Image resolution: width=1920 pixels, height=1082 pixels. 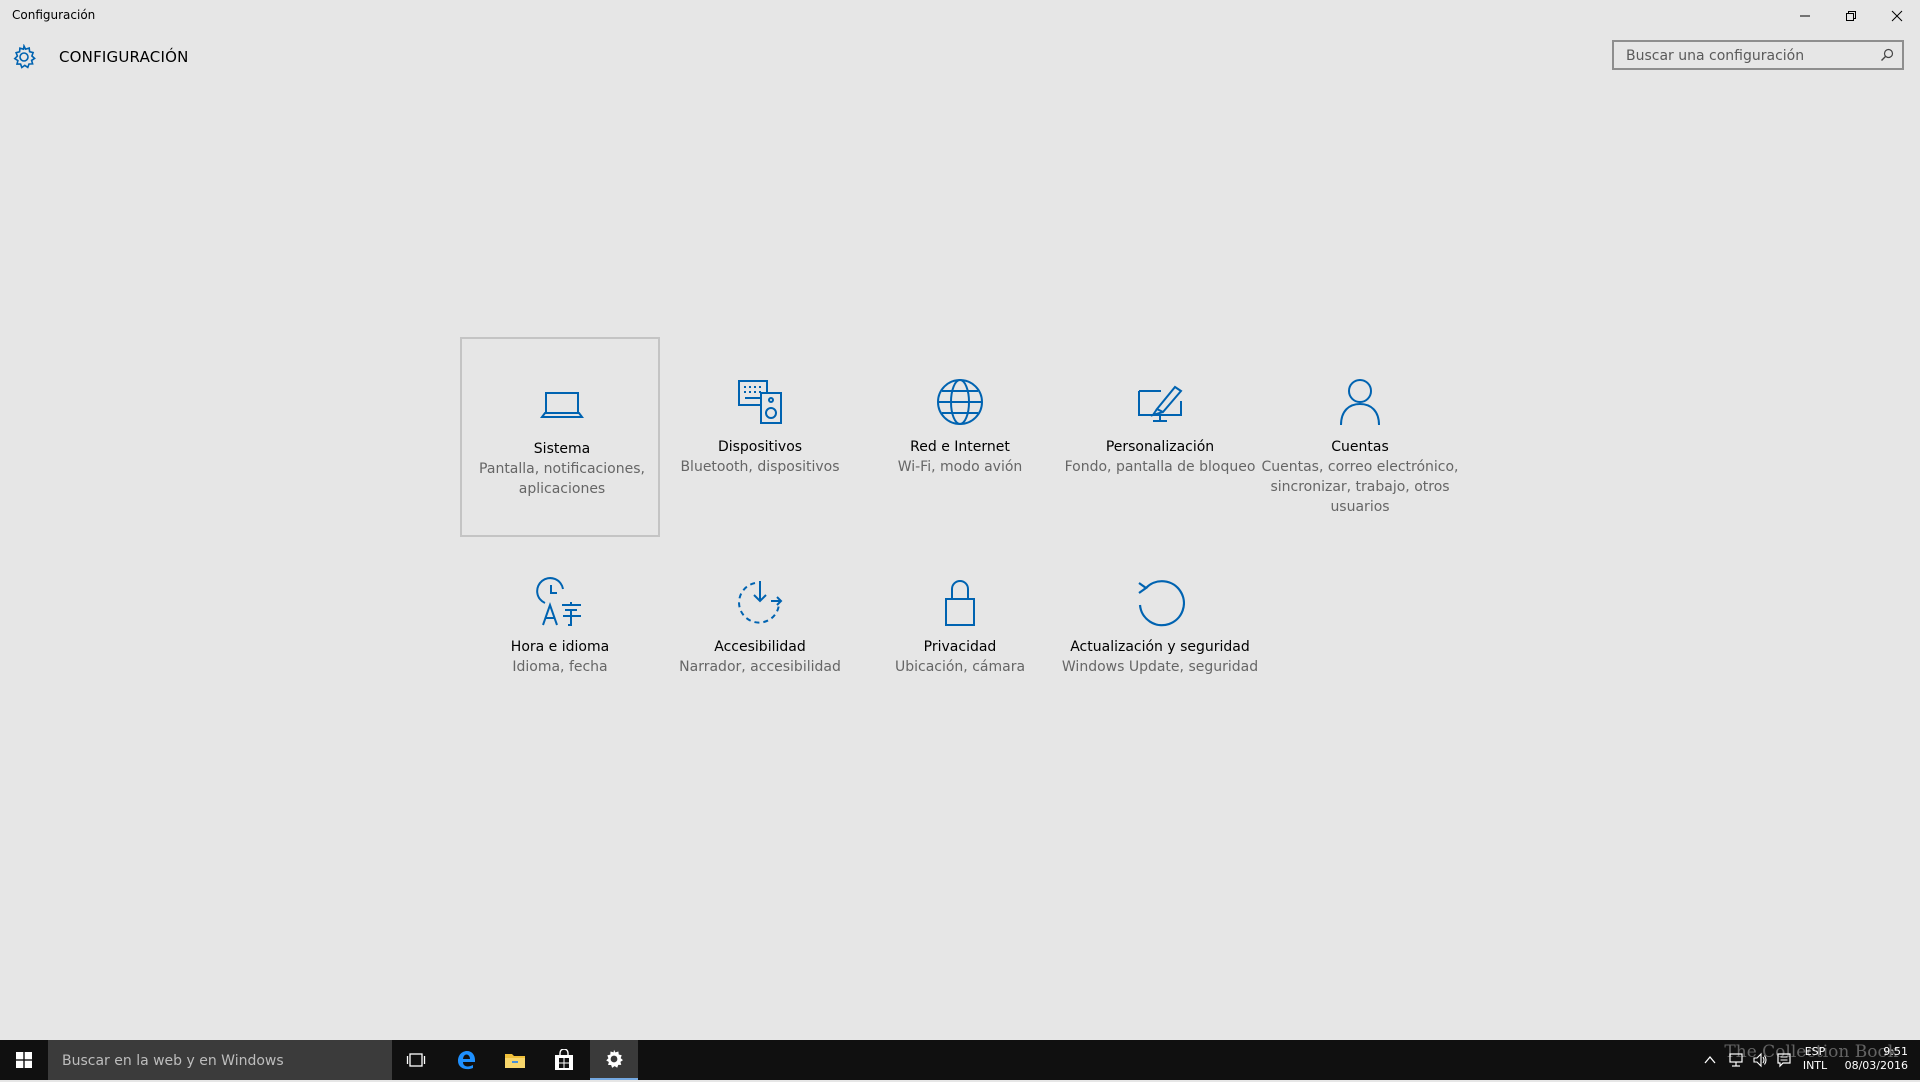 I want to click on start-button, so click(x=24, y=1060).